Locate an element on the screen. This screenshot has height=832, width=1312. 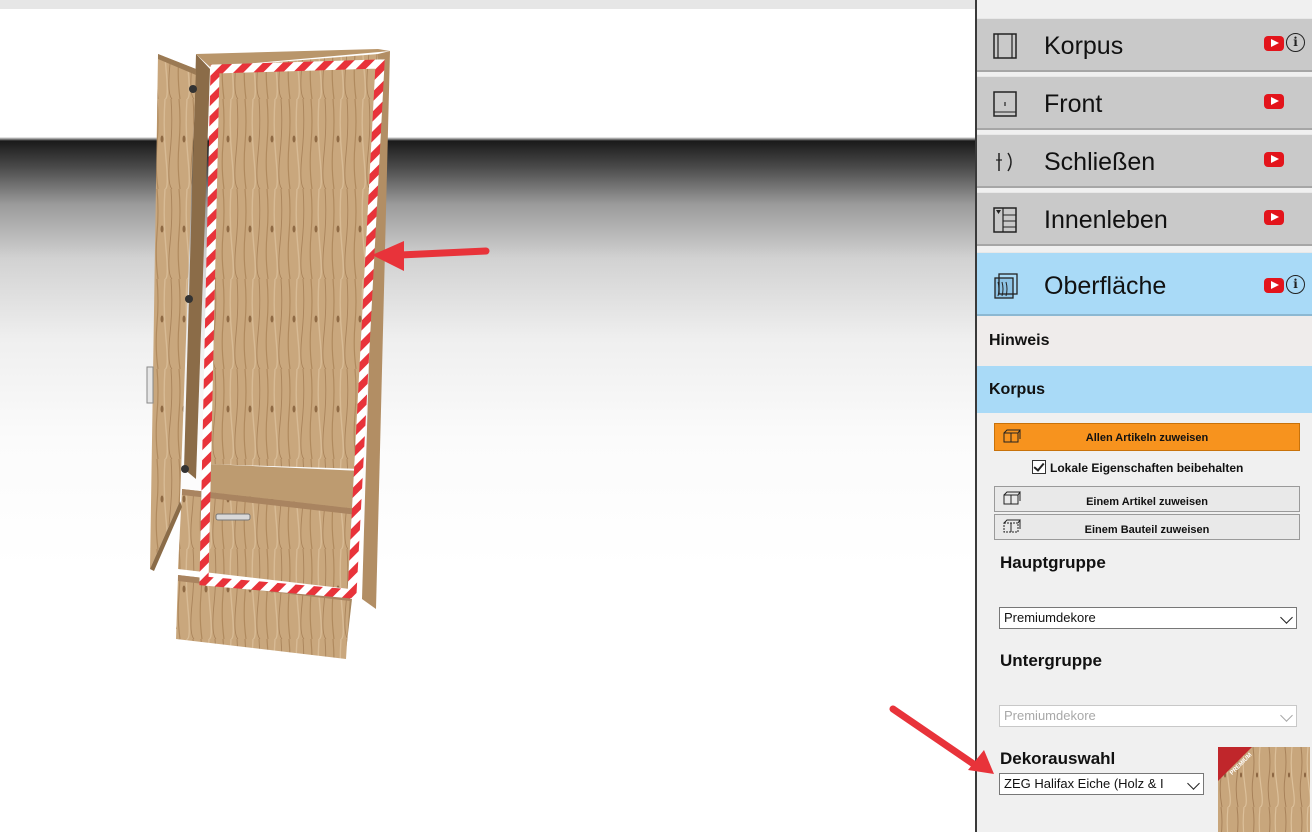
checkbox is located at coordinates (1039, 467).